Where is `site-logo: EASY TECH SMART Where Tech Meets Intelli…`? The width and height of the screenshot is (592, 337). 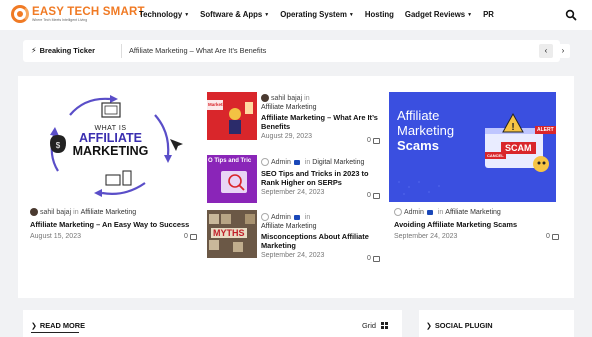
site-logo: EASY TECH SMART Where Tech Meets Intelli… is located at coordinates (78, 14).